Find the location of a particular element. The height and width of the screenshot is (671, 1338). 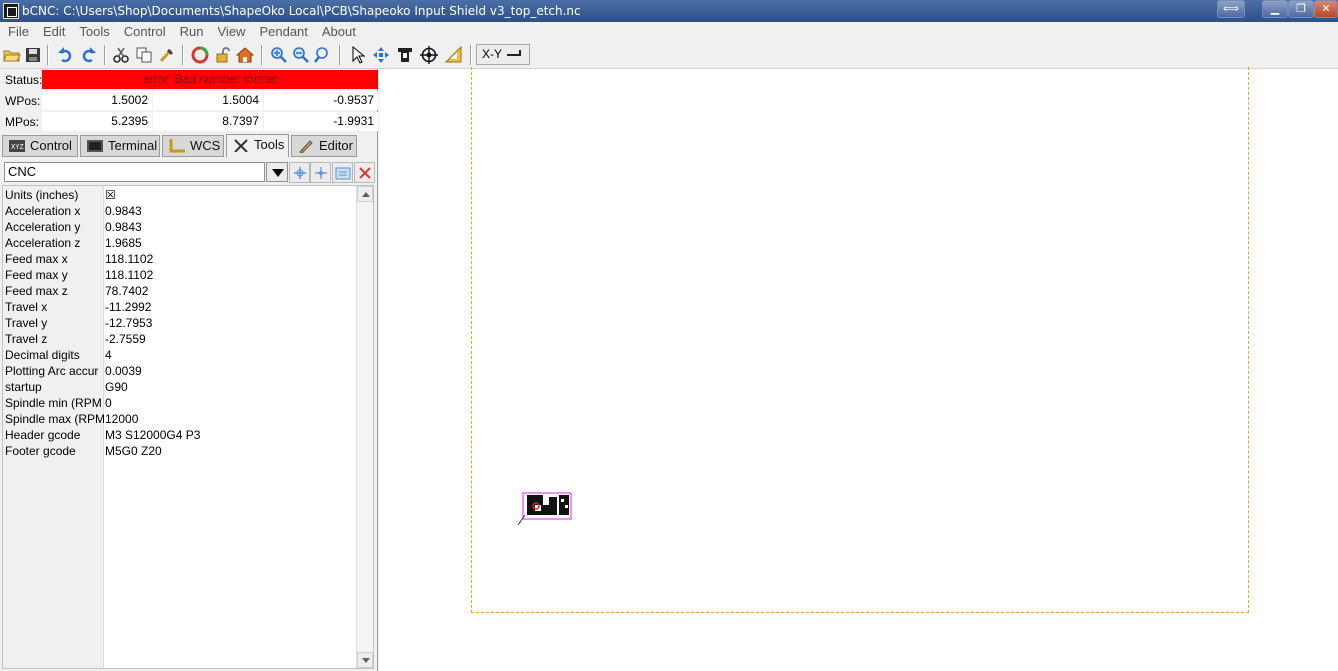

config-key: Feed max y is located at coordinates (36, 275).